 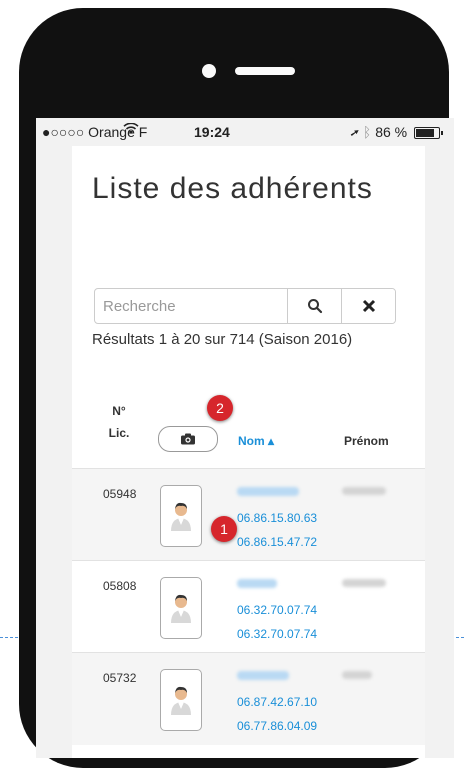 What do you see at coordinates (212, 132) in the screenshot?
I see `clock: 19:24` at bounding box center [212, 132].